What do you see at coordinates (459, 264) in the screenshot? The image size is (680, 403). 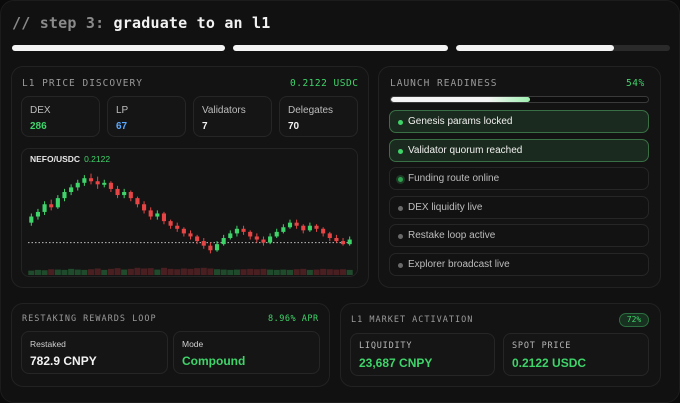 I see `readiness-task-label: Explorer broadcast live` at bounding box center [459, 264].